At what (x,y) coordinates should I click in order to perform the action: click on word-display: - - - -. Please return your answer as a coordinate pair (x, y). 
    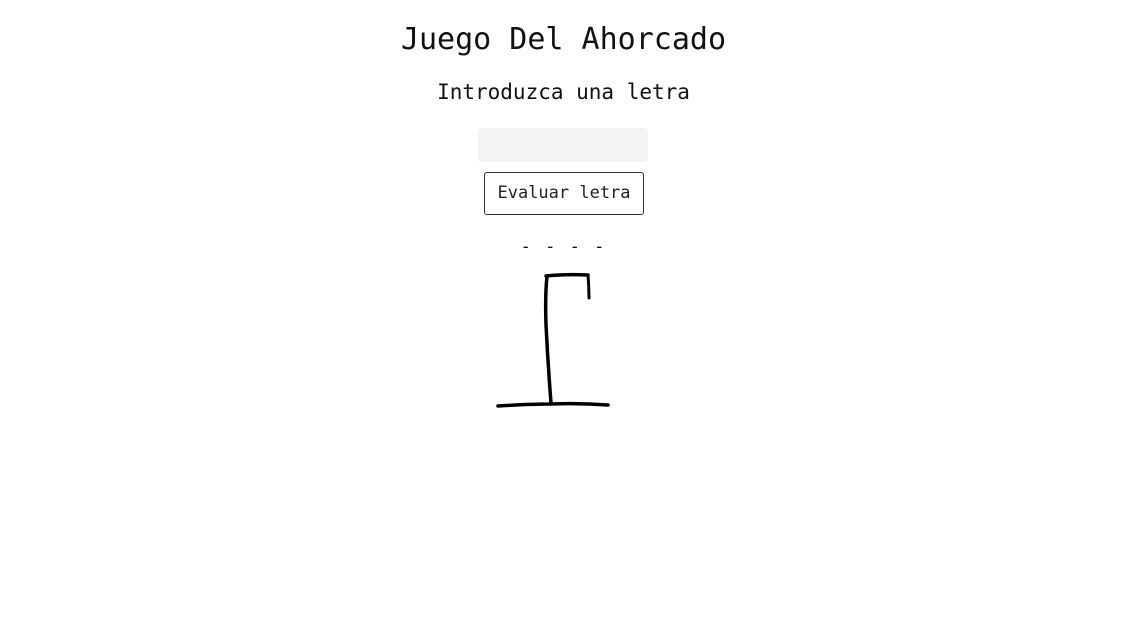
    Looking at the image, I should click on (563, 247).